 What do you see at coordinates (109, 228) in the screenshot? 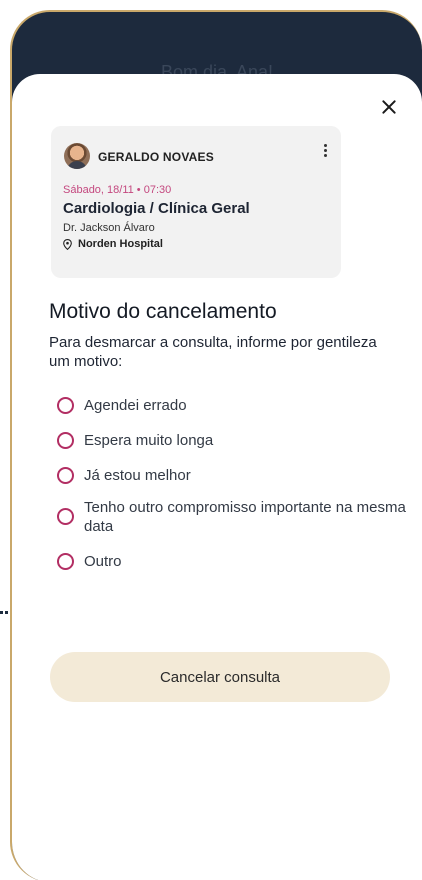
I see `doctor-name: Dr. Jackson Álvaro` at bounding box center [109, 228].